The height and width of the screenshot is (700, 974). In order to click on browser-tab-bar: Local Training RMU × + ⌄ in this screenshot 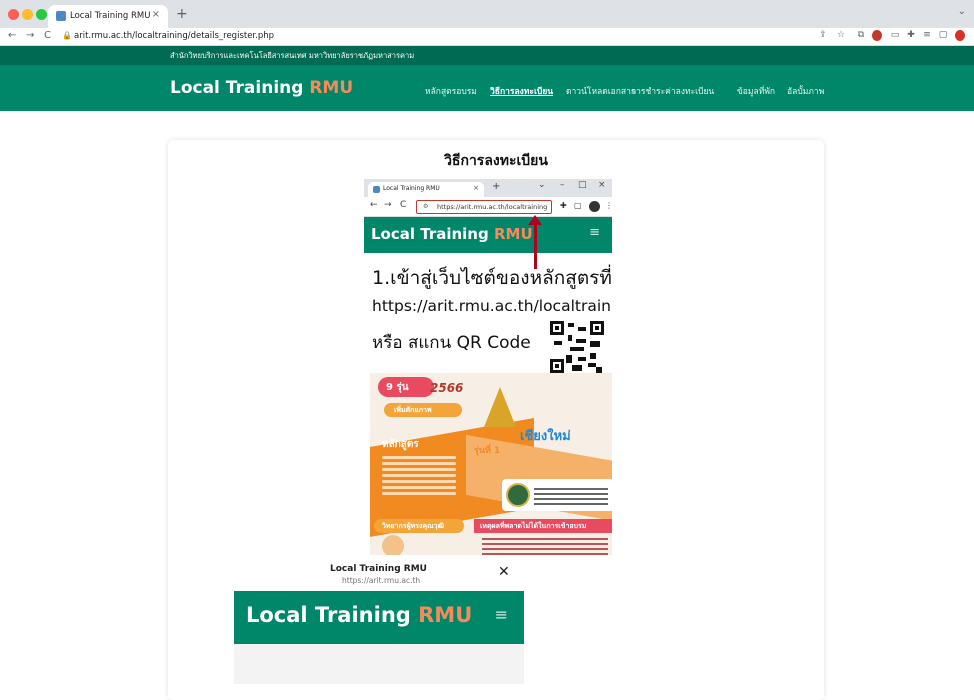, I will do `click(487, 14)`.